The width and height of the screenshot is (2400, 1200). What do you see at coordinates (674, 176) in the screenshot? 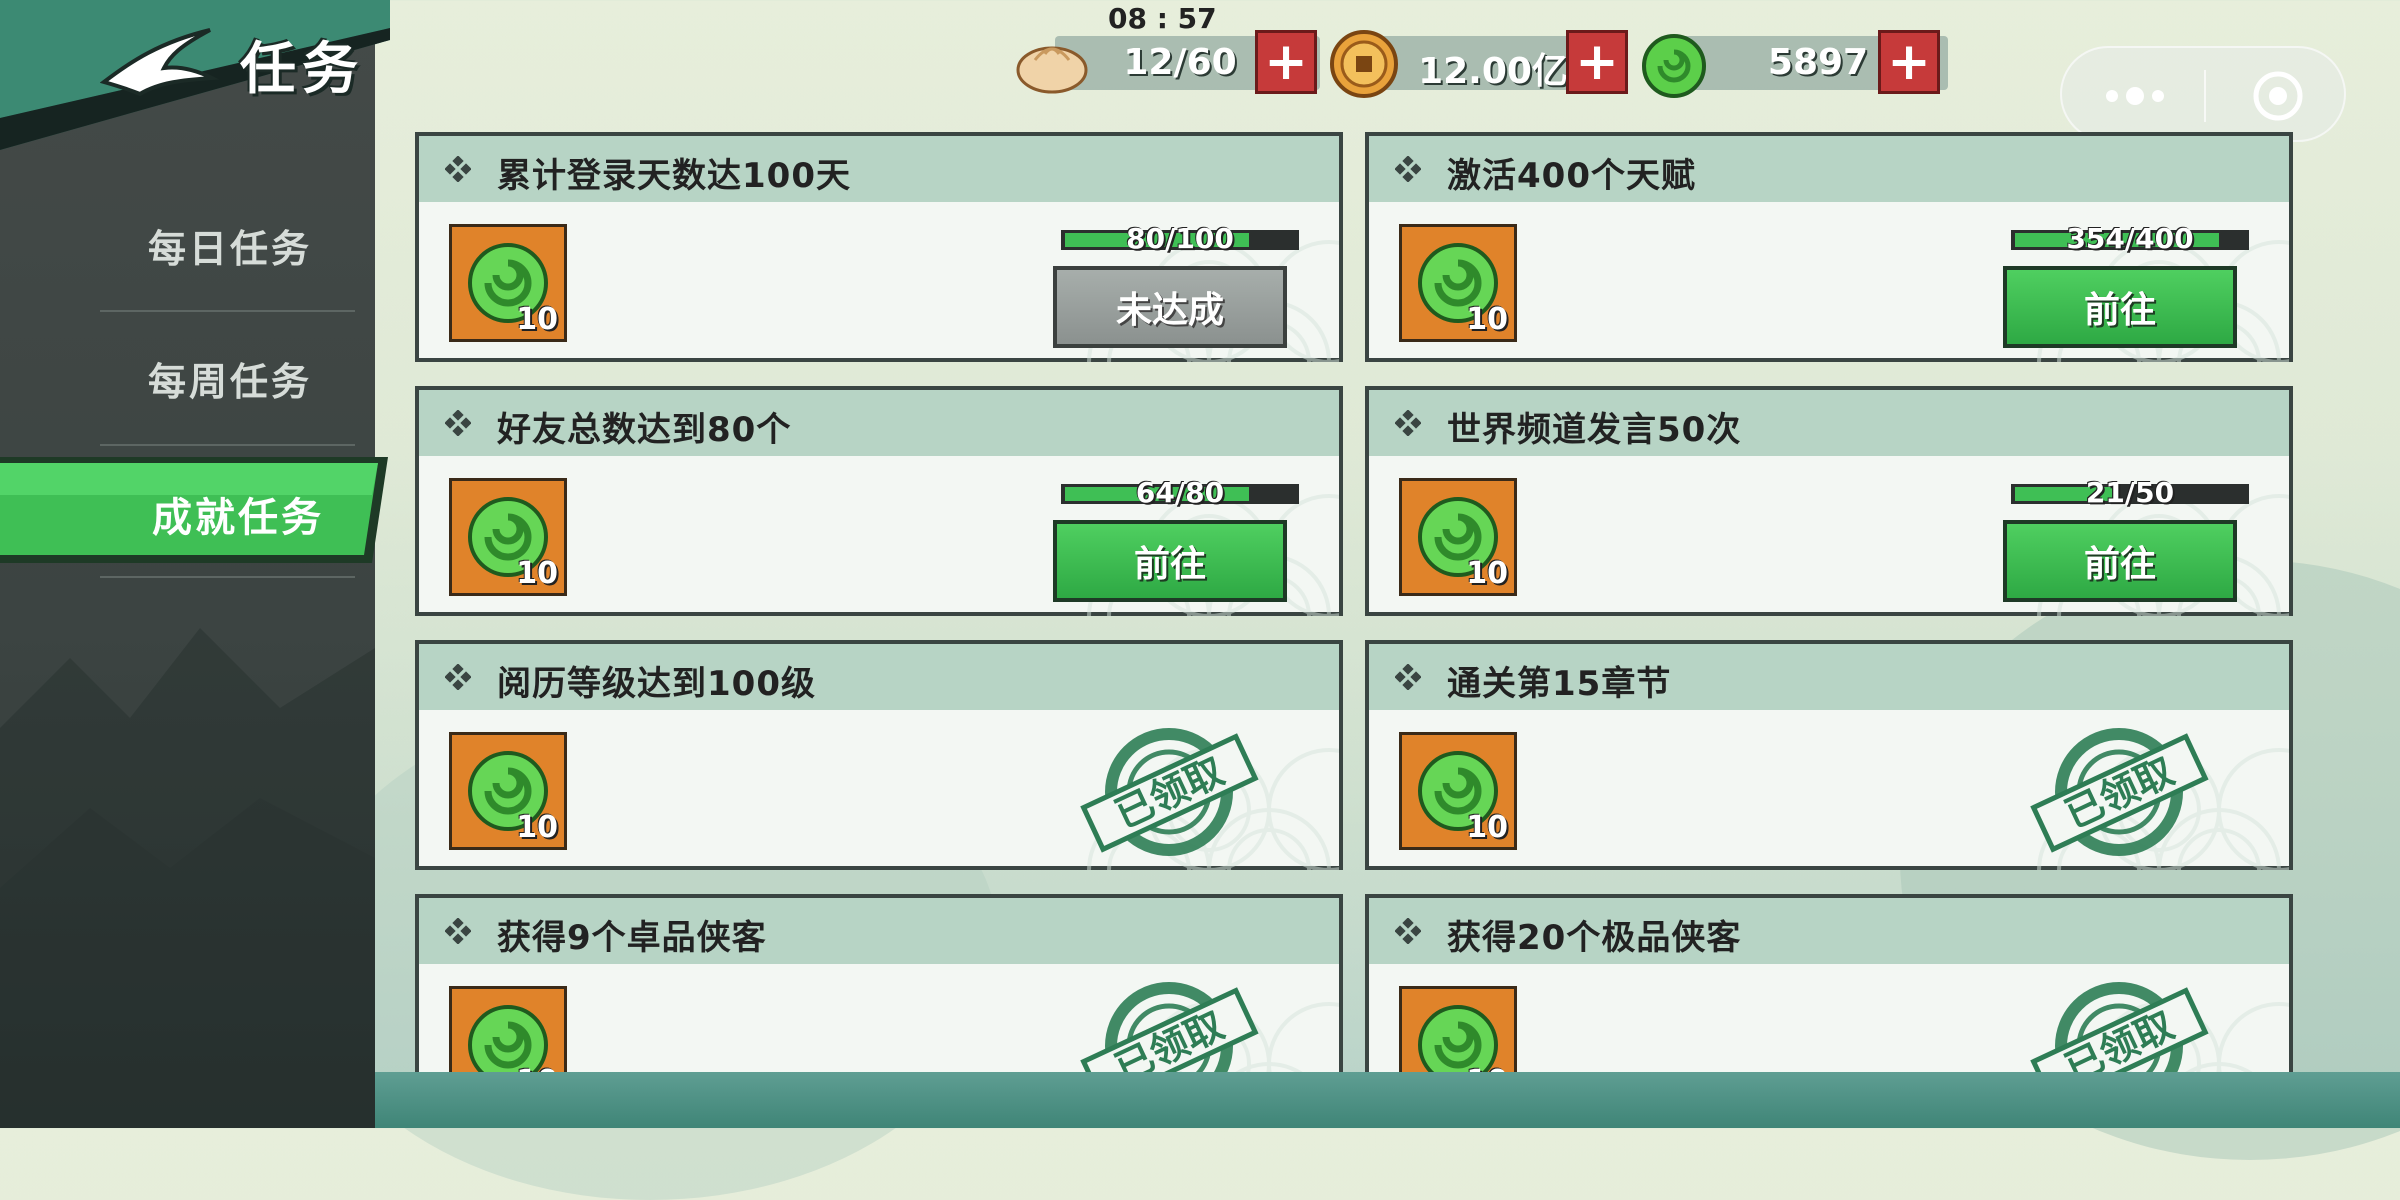
I see `task-title: 累计登录天数达100天` at bounding box center [674, 176].